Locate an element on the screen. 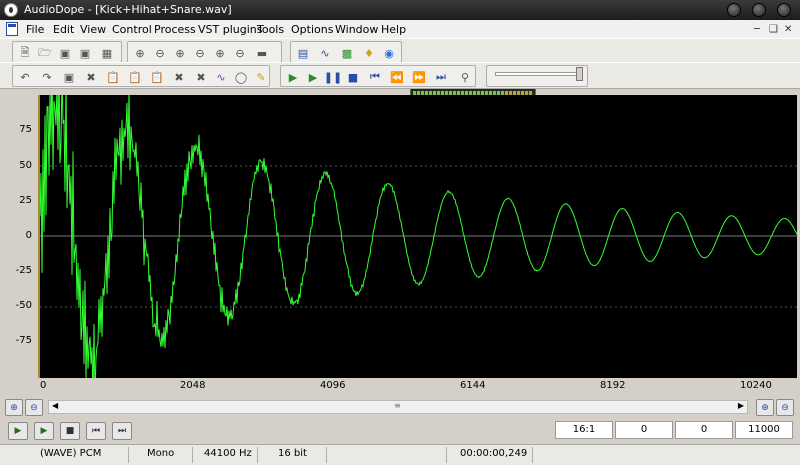  y-tick-label: 25 is located at coordinates (25, 200).